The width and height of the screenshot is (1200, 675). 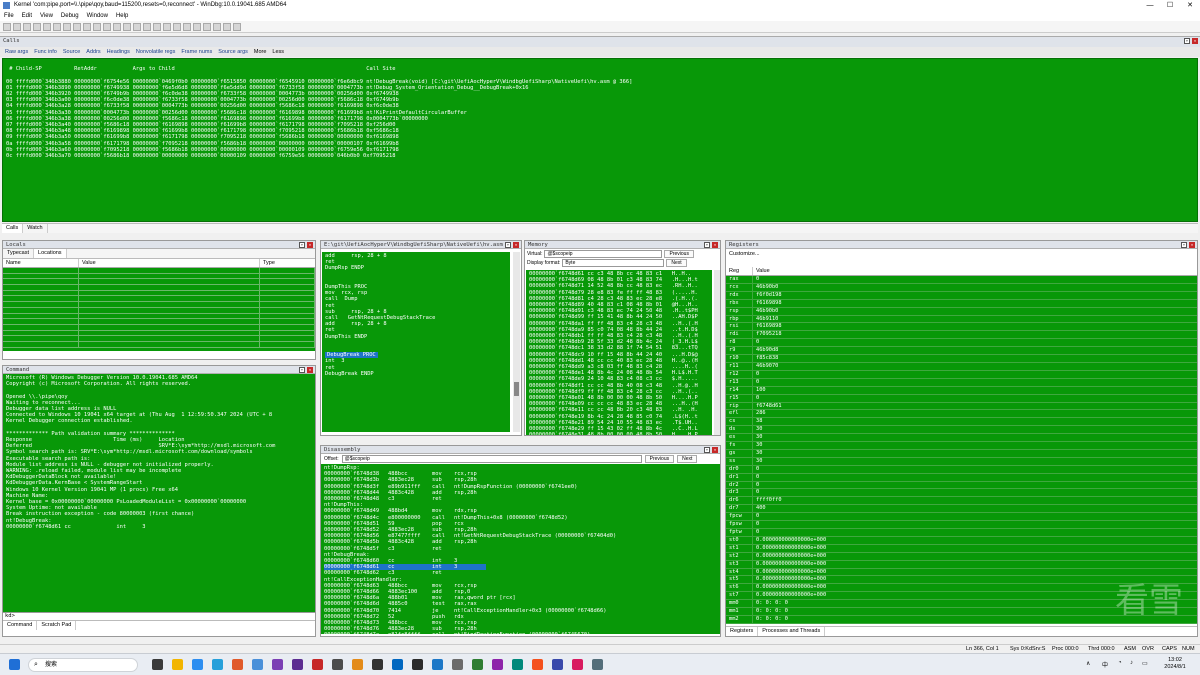 What do you see at coordinates (961, 493) in the screenshot?
I see `register-row: dr3 0` at bounding box center [961, 493].